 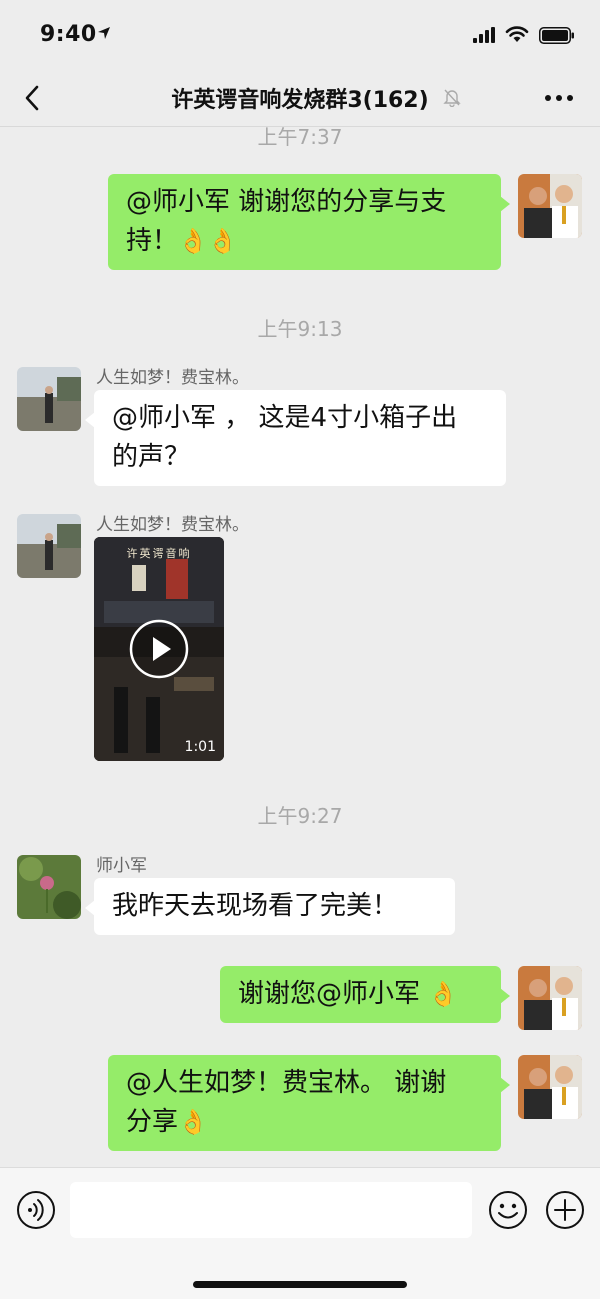 I want to click on timestamp: 上午9:13, so click(x=300, y=329).